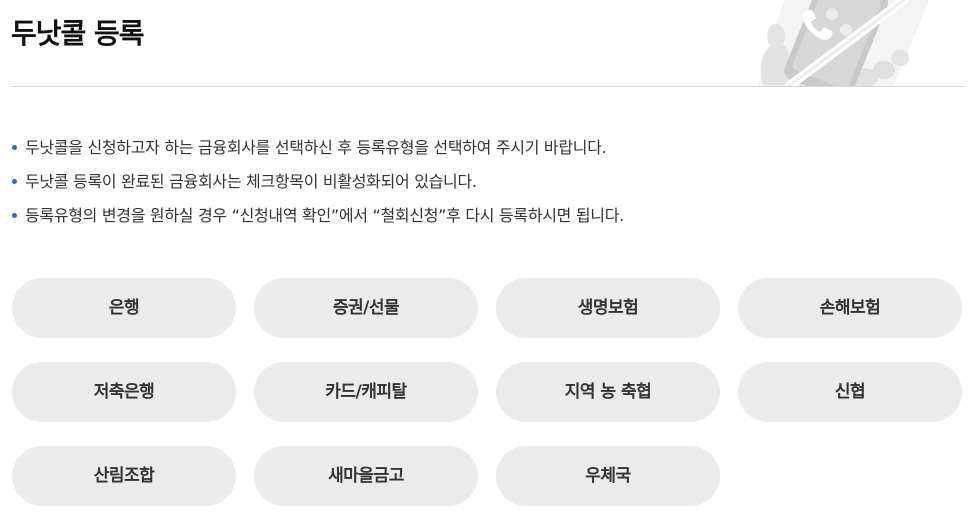  Describe the element at coordinates (124, 392) in the screenshot. I see `institution-button-savings-bank: 저축은행` at that location.